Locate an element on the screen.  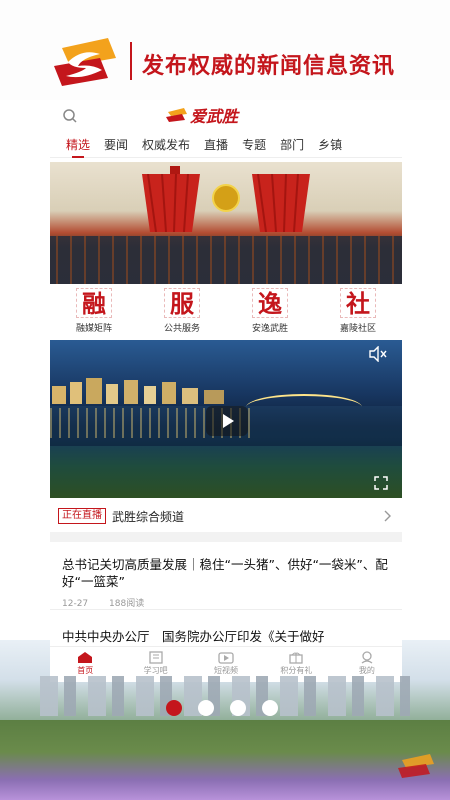
nav-label: 短视频 is located at coordinates (226, 670).